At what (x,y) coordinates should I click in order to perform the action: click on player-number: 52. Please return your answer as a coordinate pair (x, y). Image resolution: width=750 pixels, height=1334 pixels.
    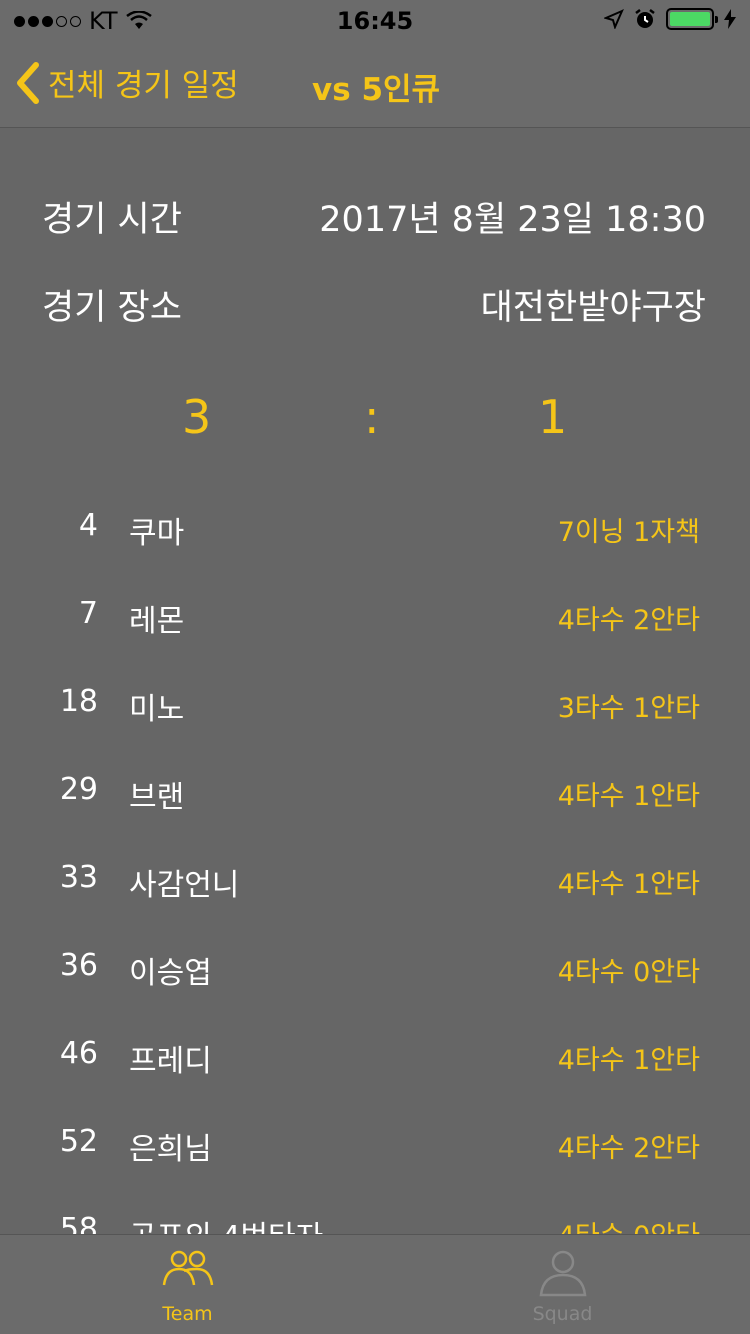
    Looking at the image, I should click on (78, 1141).